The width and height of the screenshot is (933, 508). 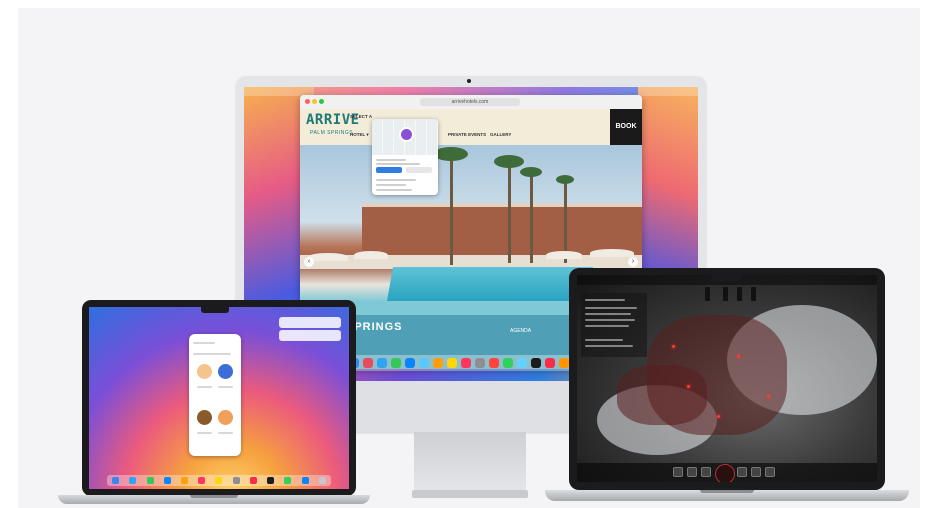 I want to click on hero-portrait-icon, so click(x=725, y=473).